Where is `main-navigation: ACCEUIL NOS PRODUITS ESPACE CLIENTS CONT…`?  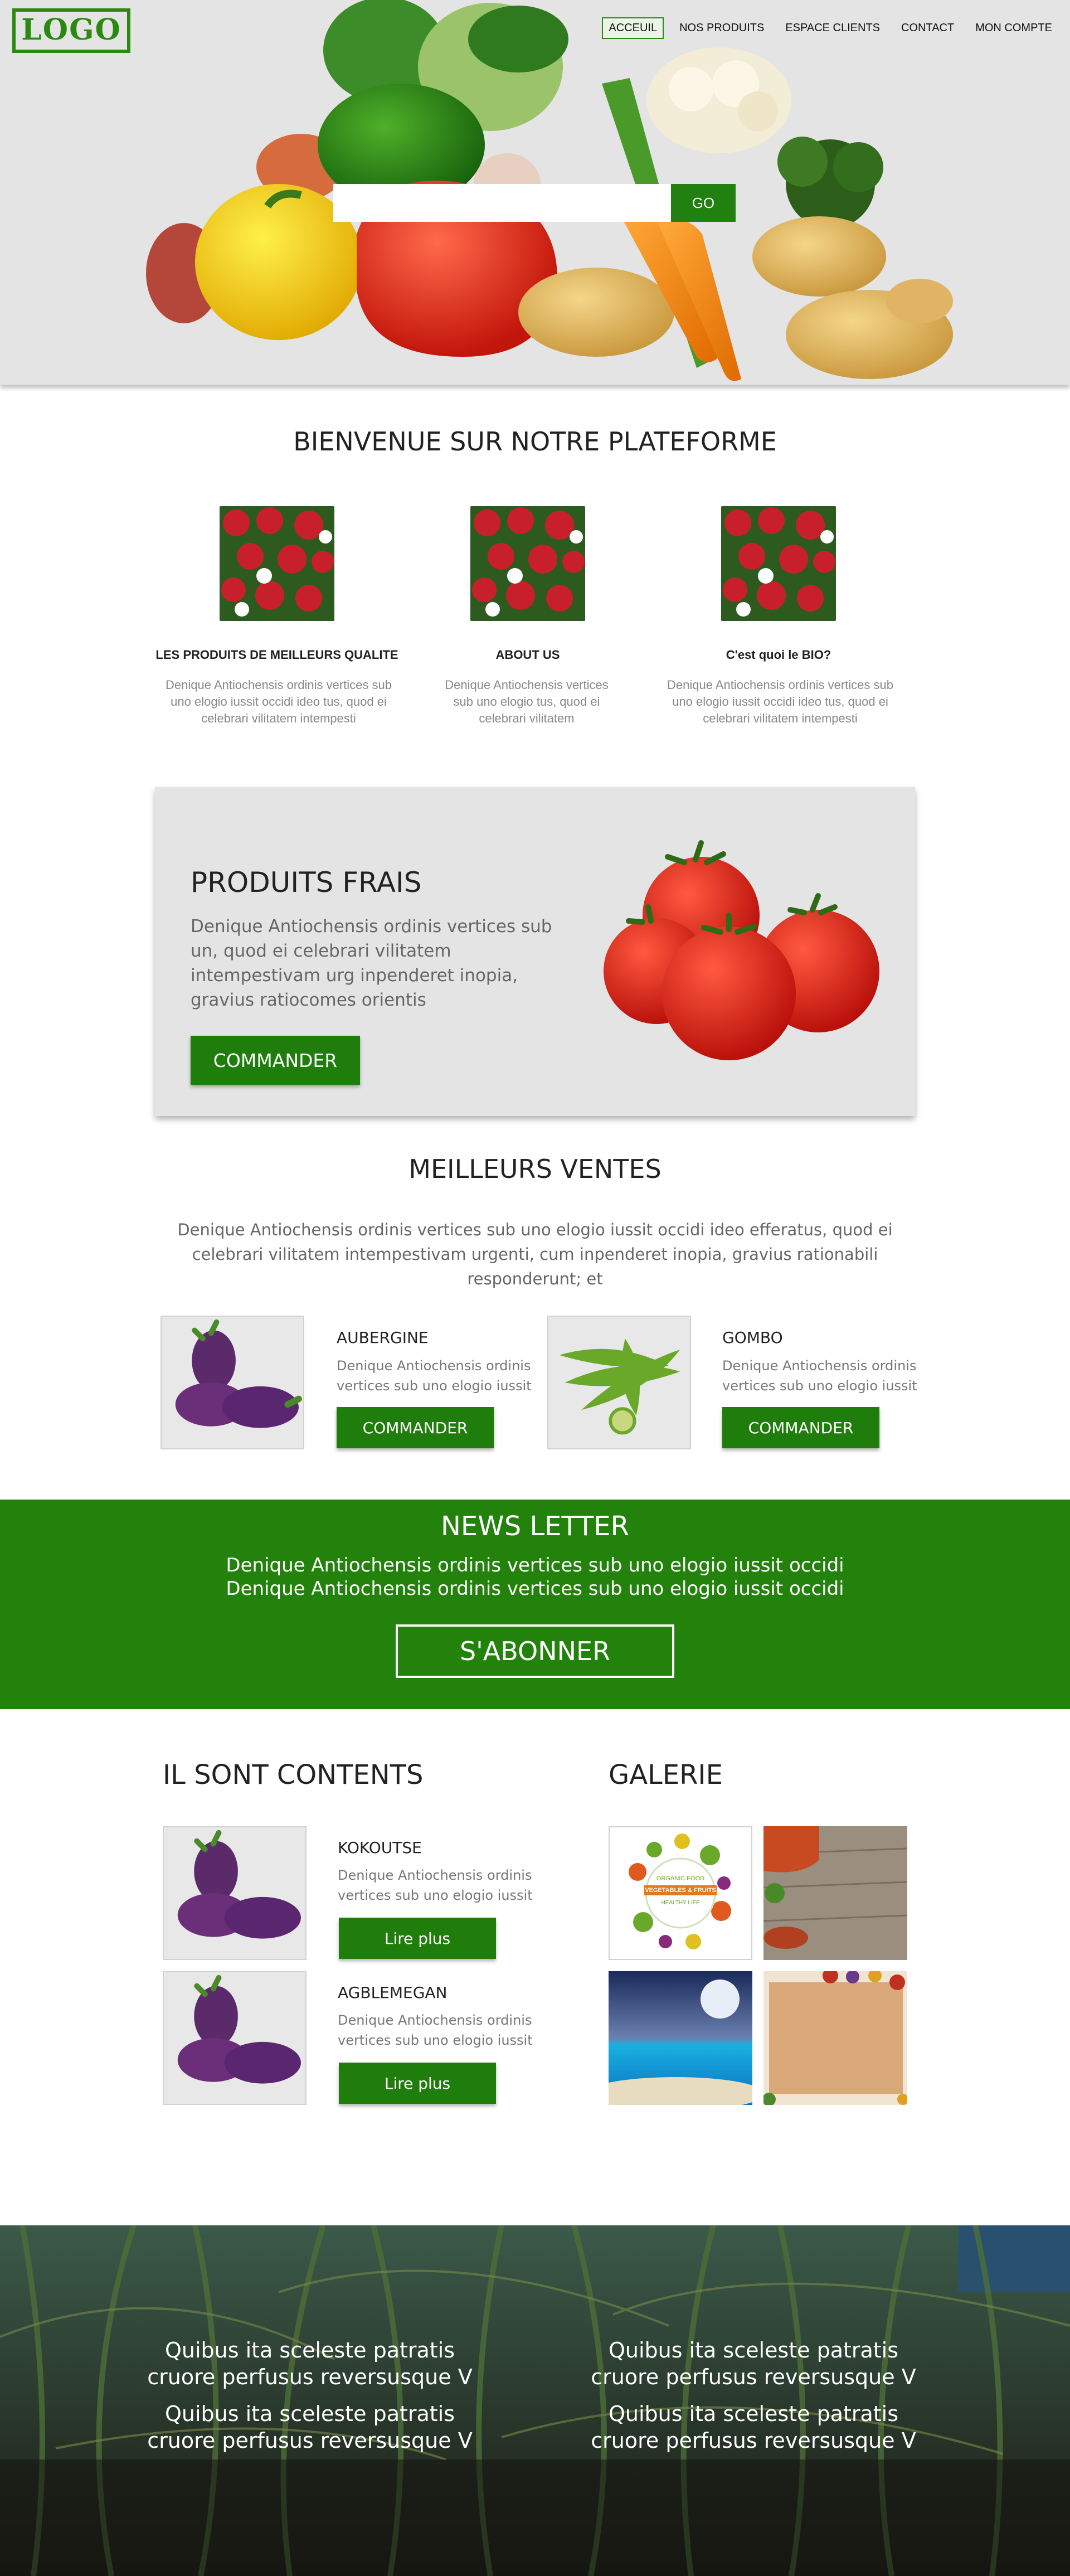 main-navigation: ACCEUIL NOS PRODUITS ESPACE CLIENTS CONT… is located at coordinates (830, 28).